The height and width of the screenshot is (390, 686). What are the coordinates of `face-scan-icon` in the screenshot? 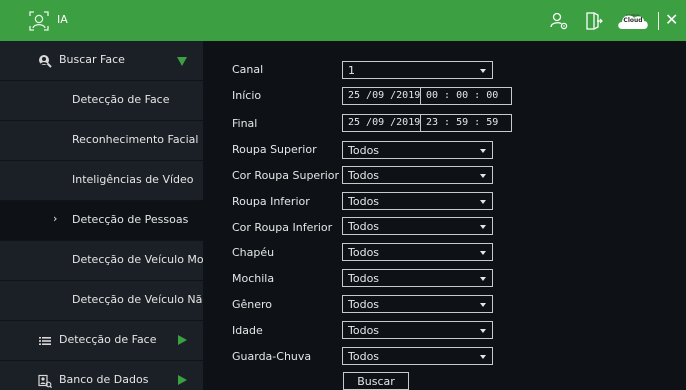 It's located at (39, 21).